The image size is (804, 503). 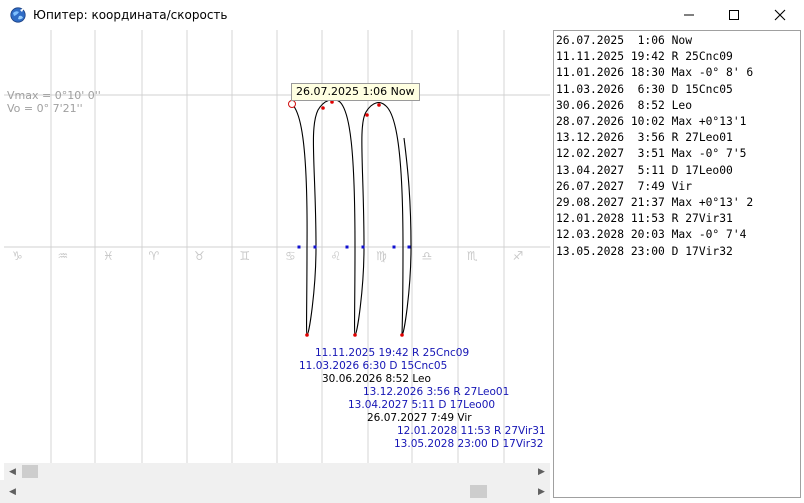 What do you see at coordinates (469, 444) in the screenshot?
I see `event-label: 13.05.2028 23:00 D 17Vir32` at bounding box center [469, 444].